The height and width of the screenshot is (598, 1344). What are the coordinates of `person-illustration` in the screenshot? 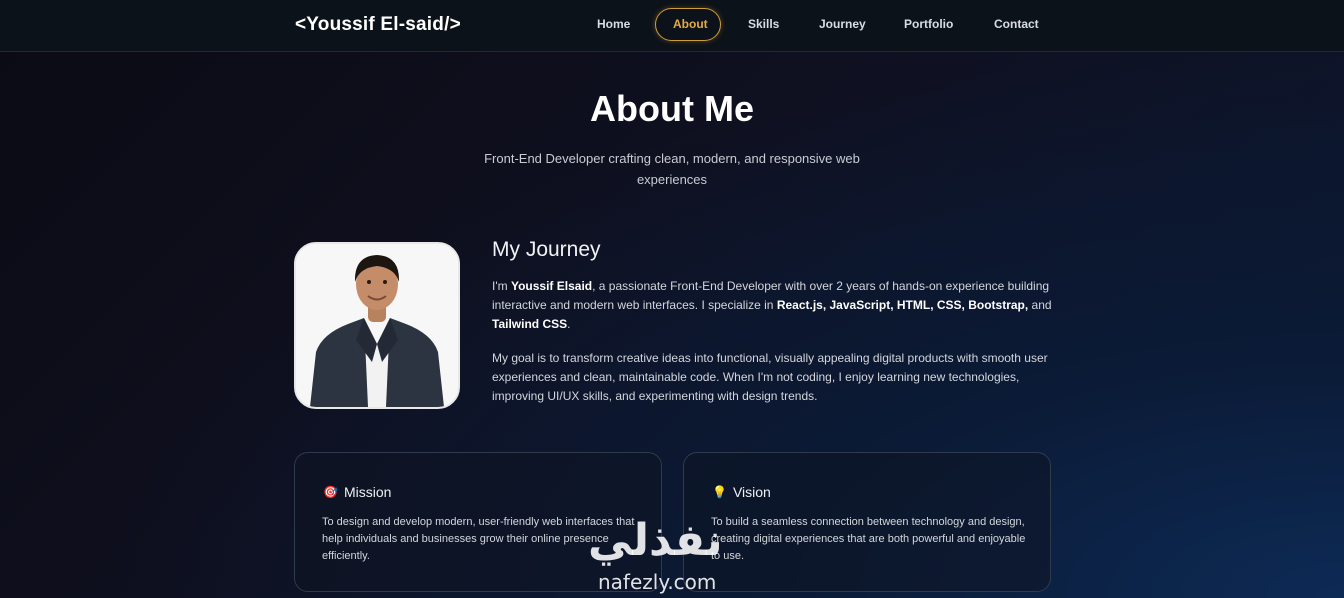 It's located at (377, 325).